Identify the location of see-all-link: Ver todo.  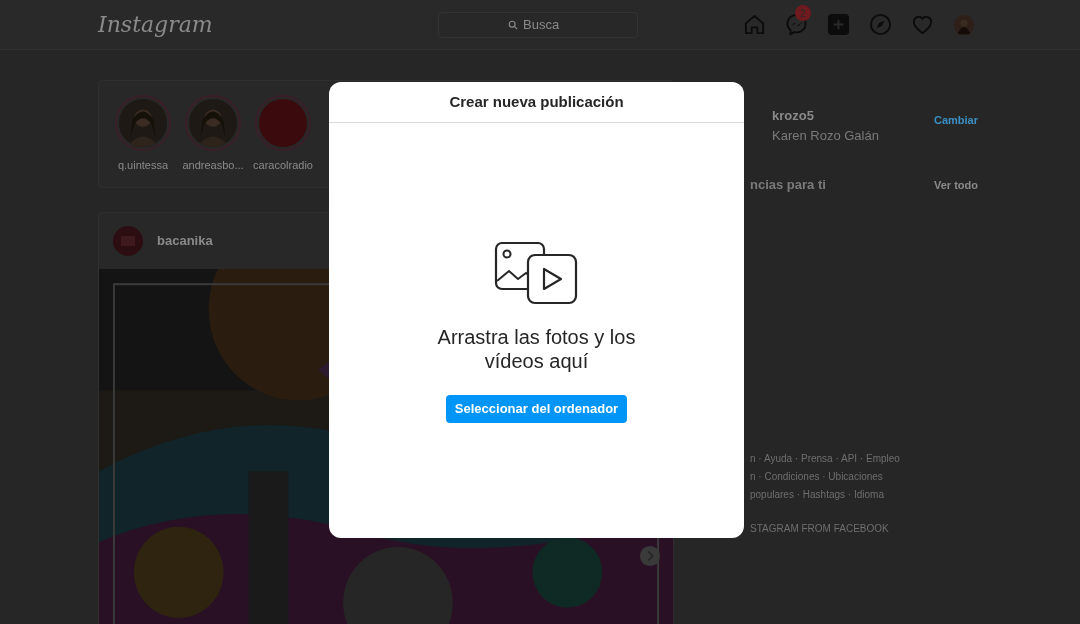
(956, 184).